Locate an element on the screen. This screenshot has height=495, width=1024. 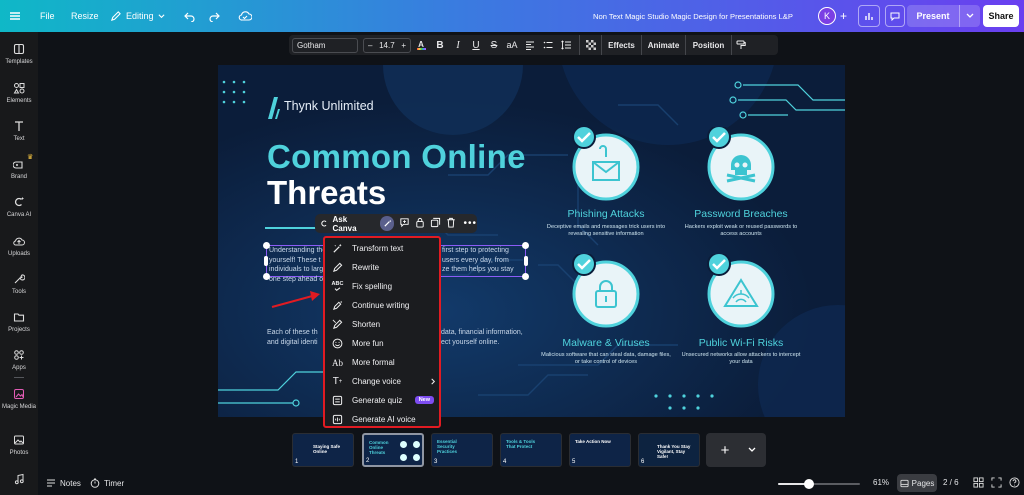
decrease-size-icon: – is located at coordinates (370, 45).